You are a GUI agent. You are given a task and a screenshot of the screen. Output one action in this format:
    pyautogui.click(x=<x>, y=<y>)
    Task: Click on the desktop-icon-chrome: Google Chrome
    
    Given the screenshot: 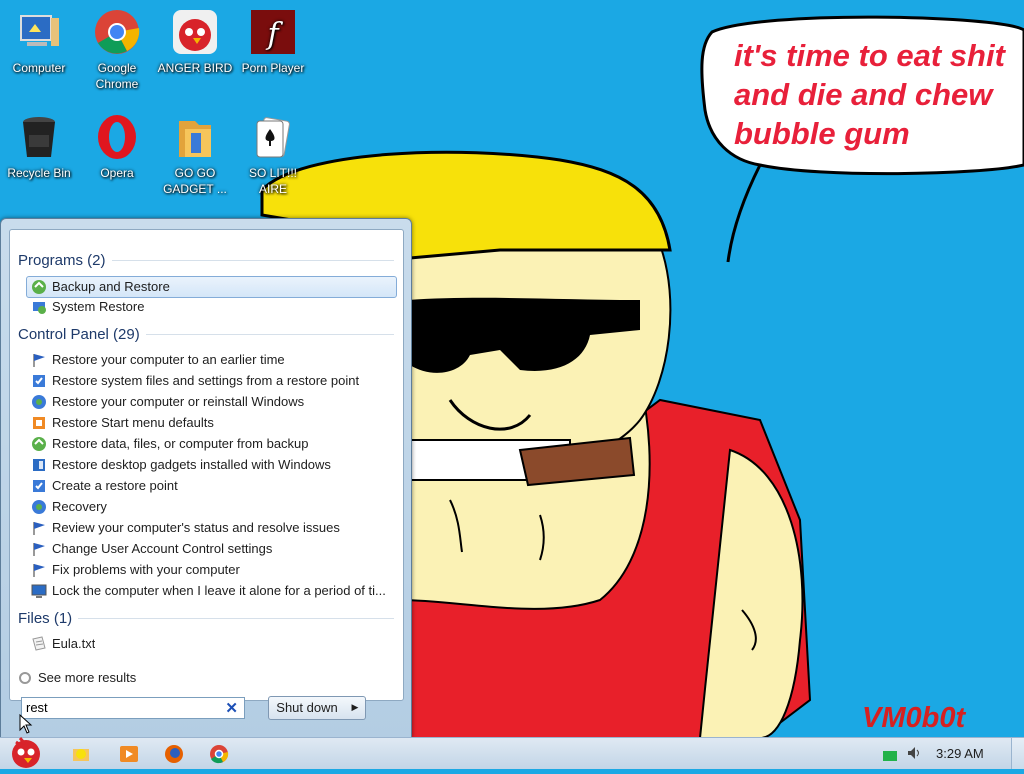 What is the action you would take?
    pyautogui.click(x=117, y=47)
    